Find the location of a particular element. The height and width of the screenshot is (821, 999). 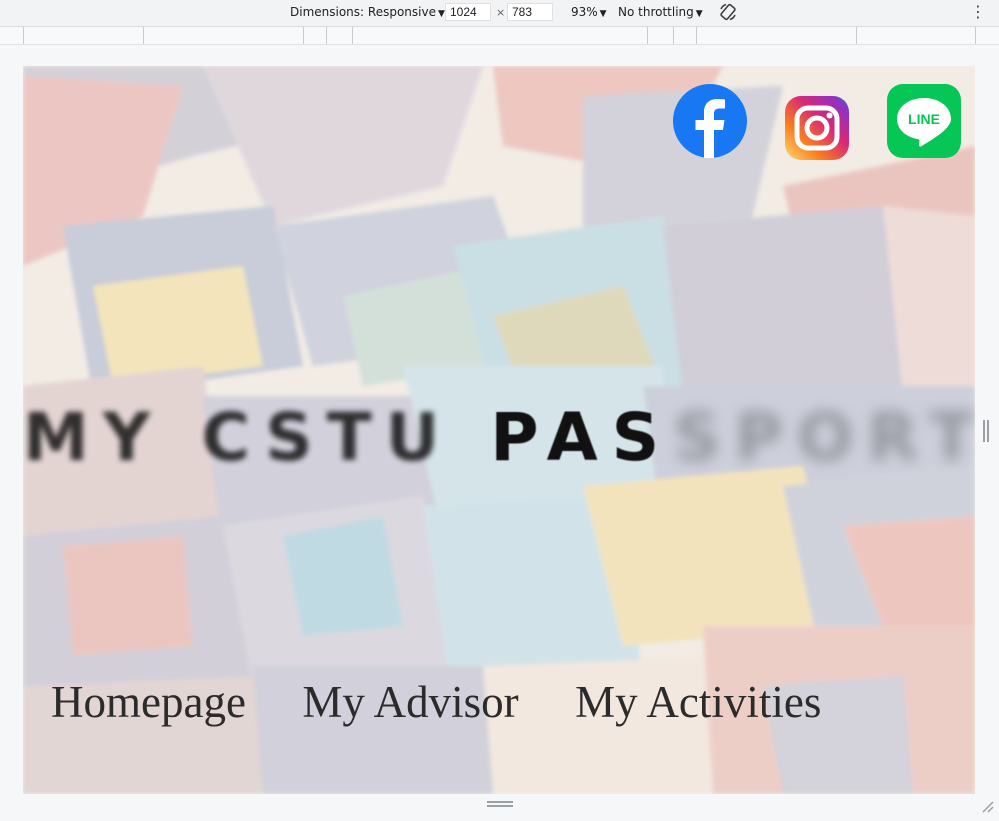

facebook-icon is located at coordinates (710, 121).